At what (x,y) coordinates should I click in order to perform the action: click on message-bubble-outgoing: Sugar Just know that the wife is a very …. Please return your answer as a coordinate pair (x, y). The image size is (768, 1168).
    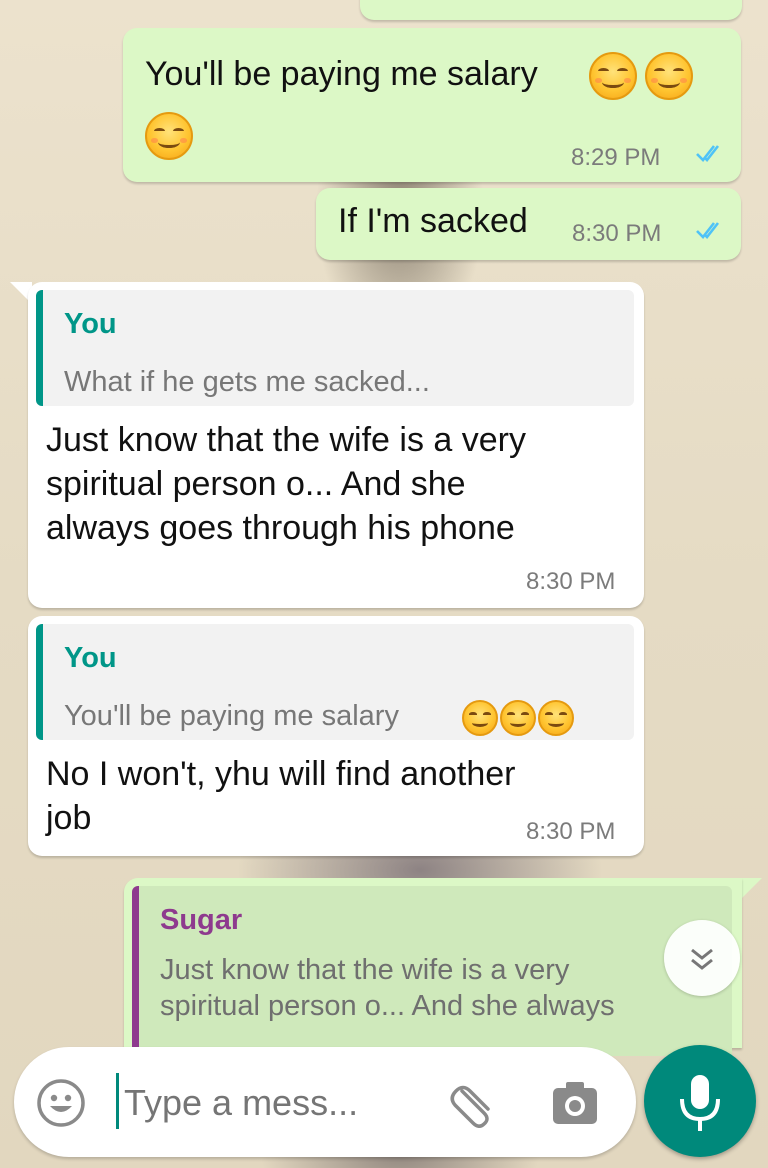
    Looking at the image, I should click on (433, 967).